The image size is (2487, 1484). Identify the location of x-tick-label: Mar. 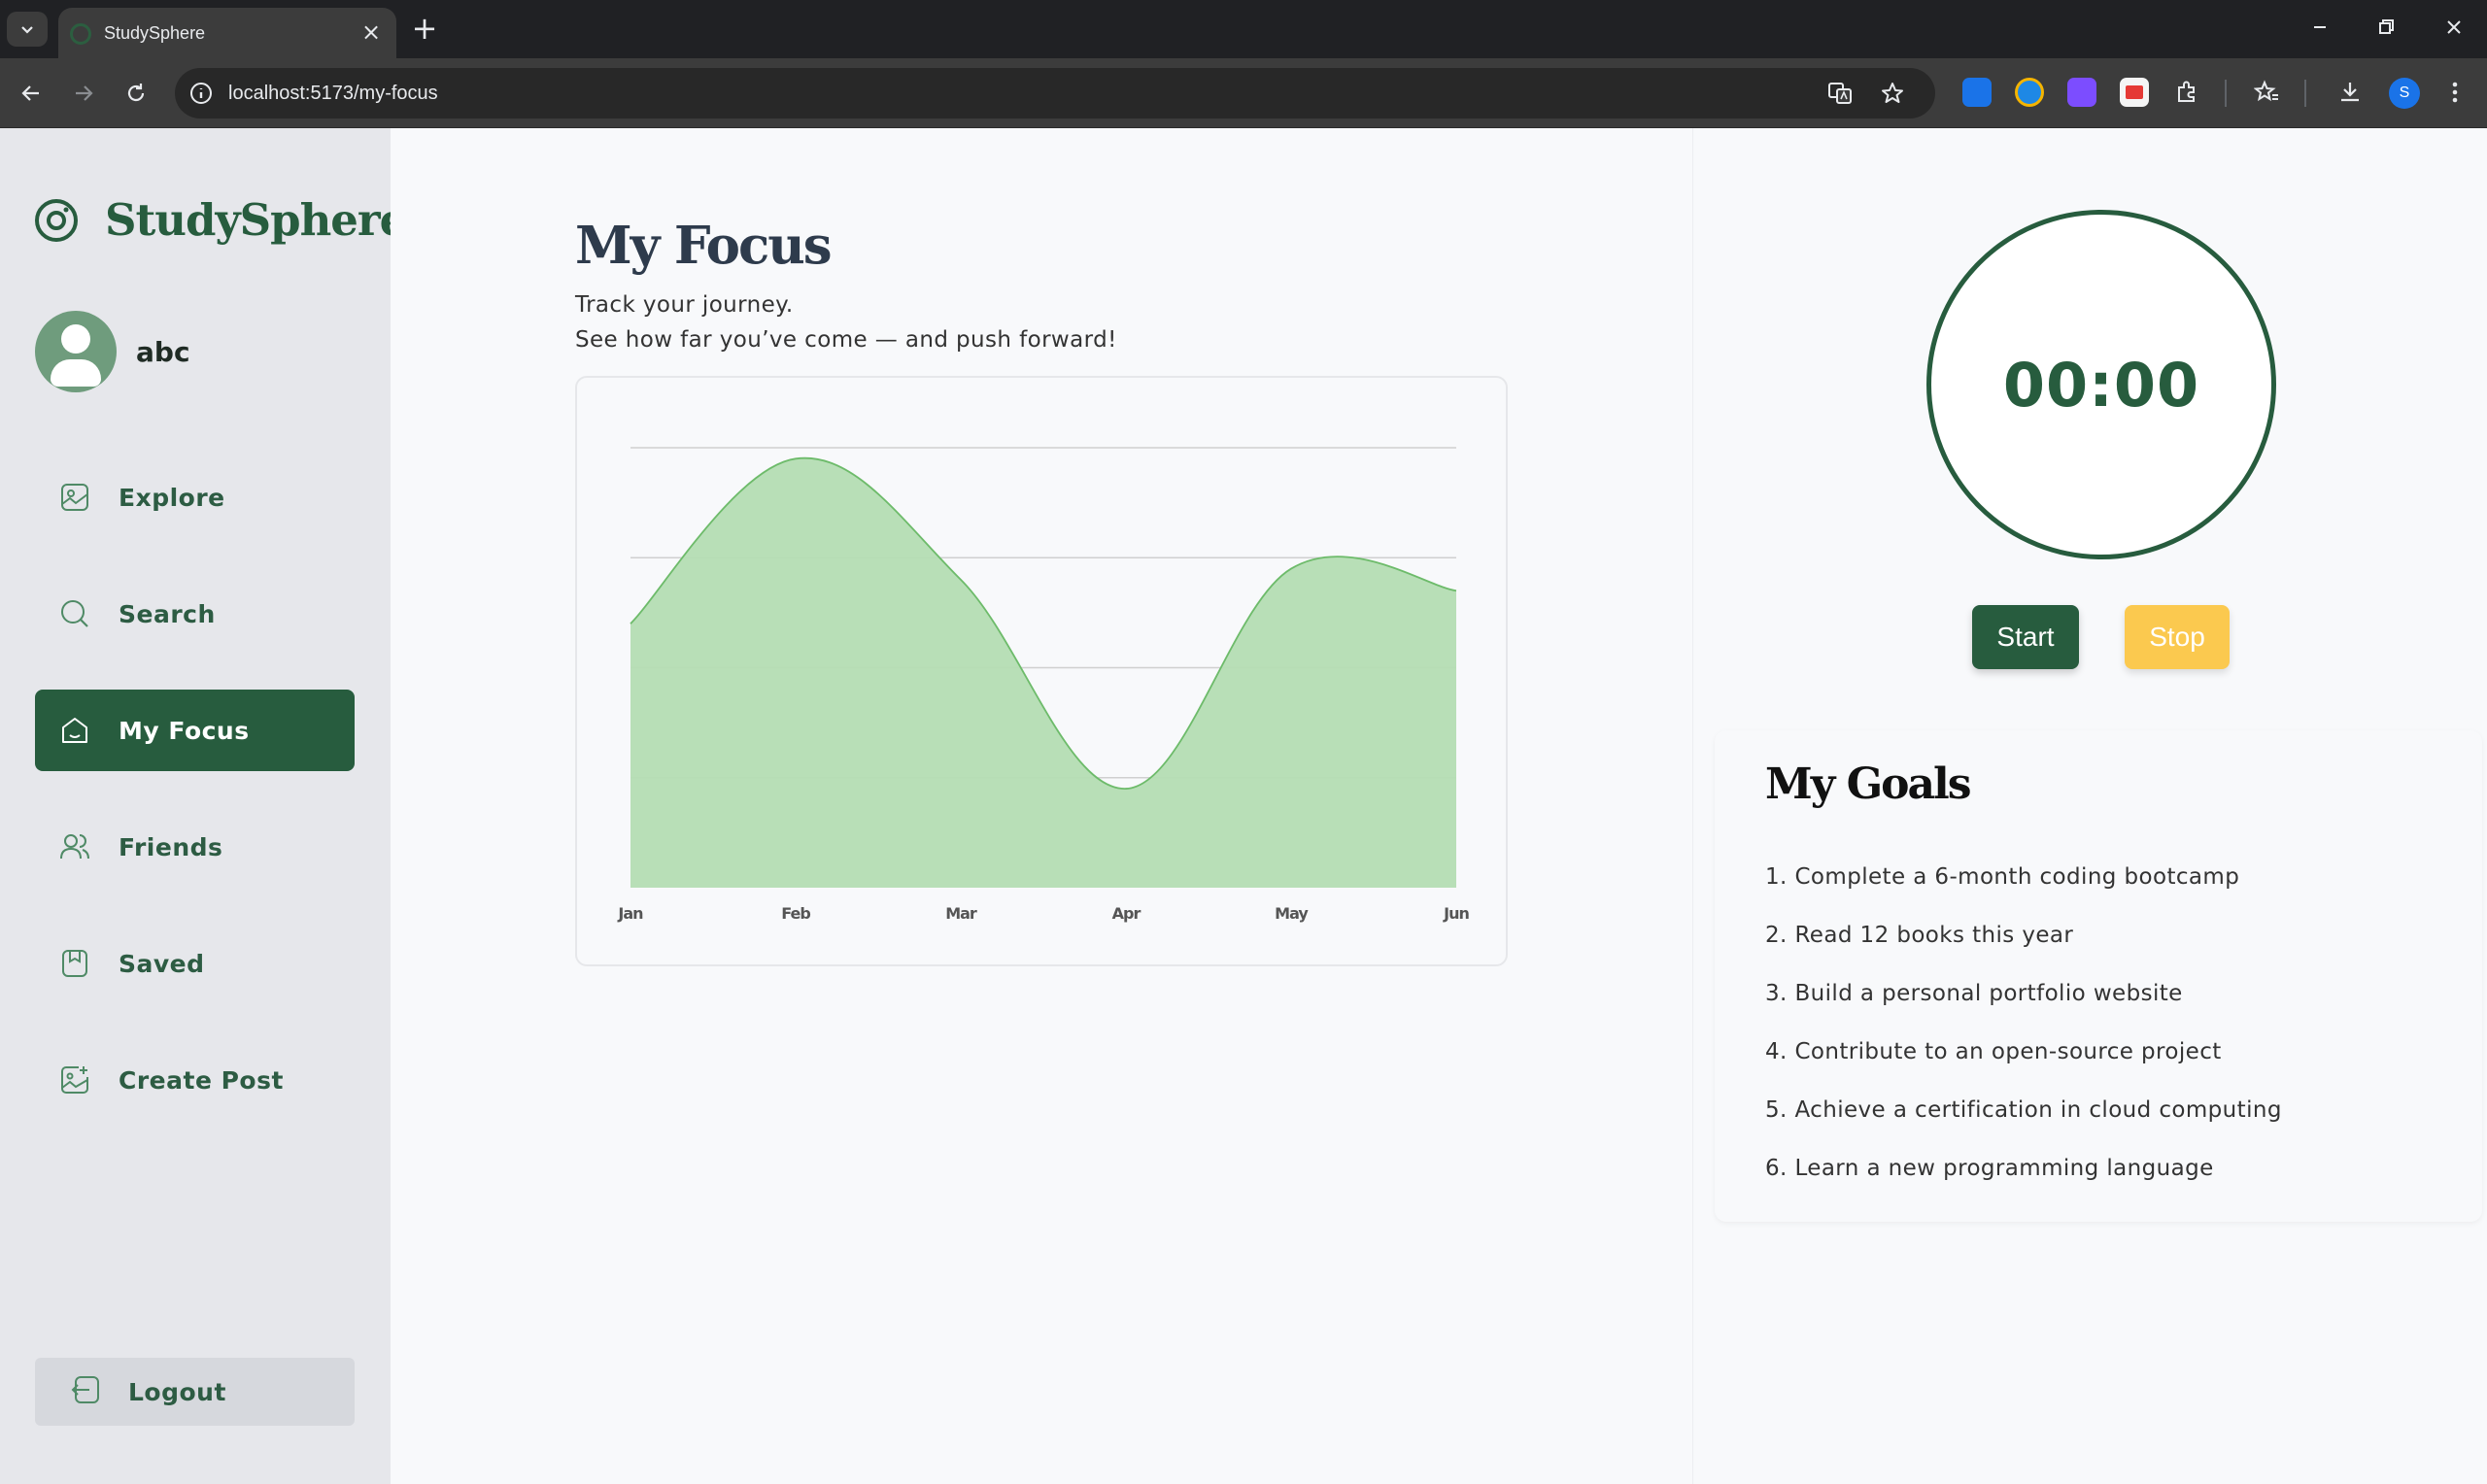
(961, 913).